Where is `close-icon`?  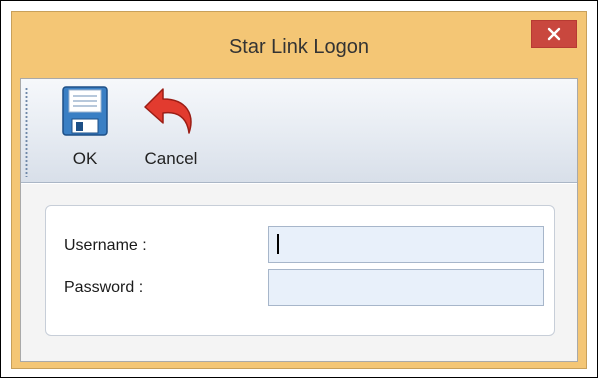
close-icon is located at coordinates (554, 34).